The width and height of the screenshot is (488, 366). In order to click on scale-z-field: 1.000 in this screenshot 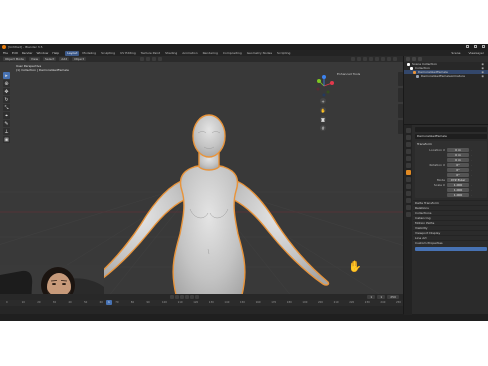, I will do `click(458, 194)`.